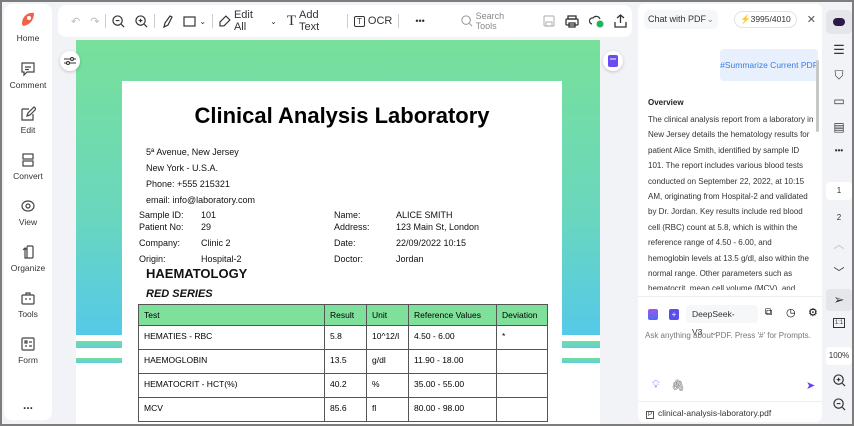 Image resolution: width=854 pixels, height=426 pixels. I want to click on ai-tool-icon: +, so click(674, 314).